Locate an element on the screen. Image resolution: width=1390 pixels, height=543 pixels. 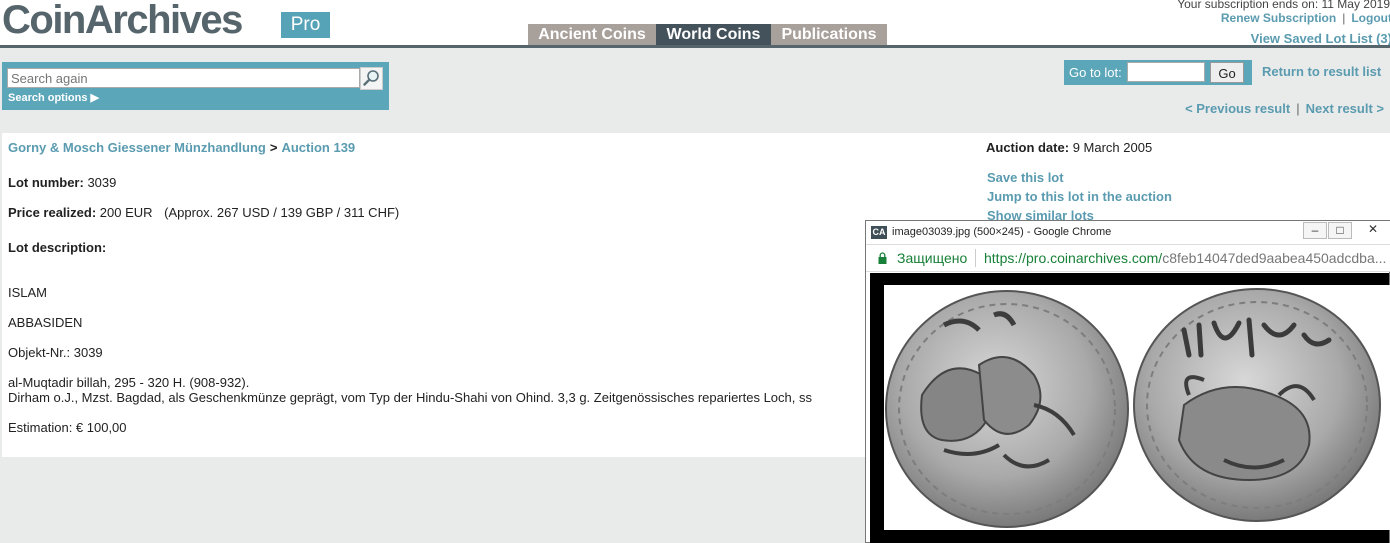
search-button is located at coordinates (371, 78).